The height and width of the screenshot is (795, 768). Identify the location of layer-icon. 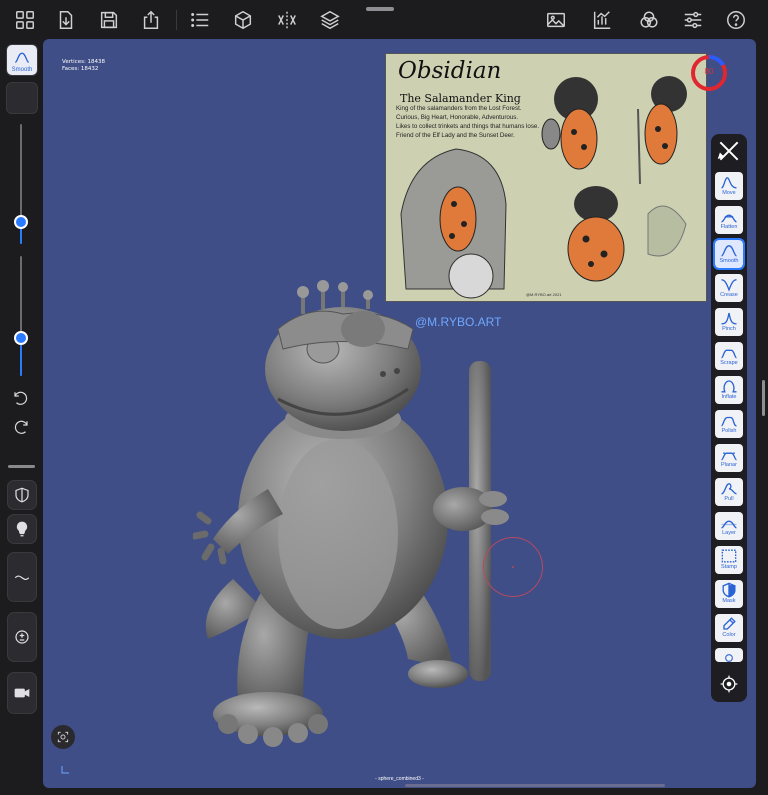
(729, 524).